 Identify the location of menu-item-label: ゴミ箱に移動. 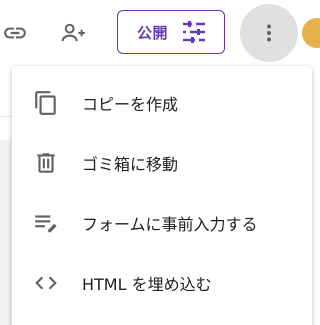
(130, 164).